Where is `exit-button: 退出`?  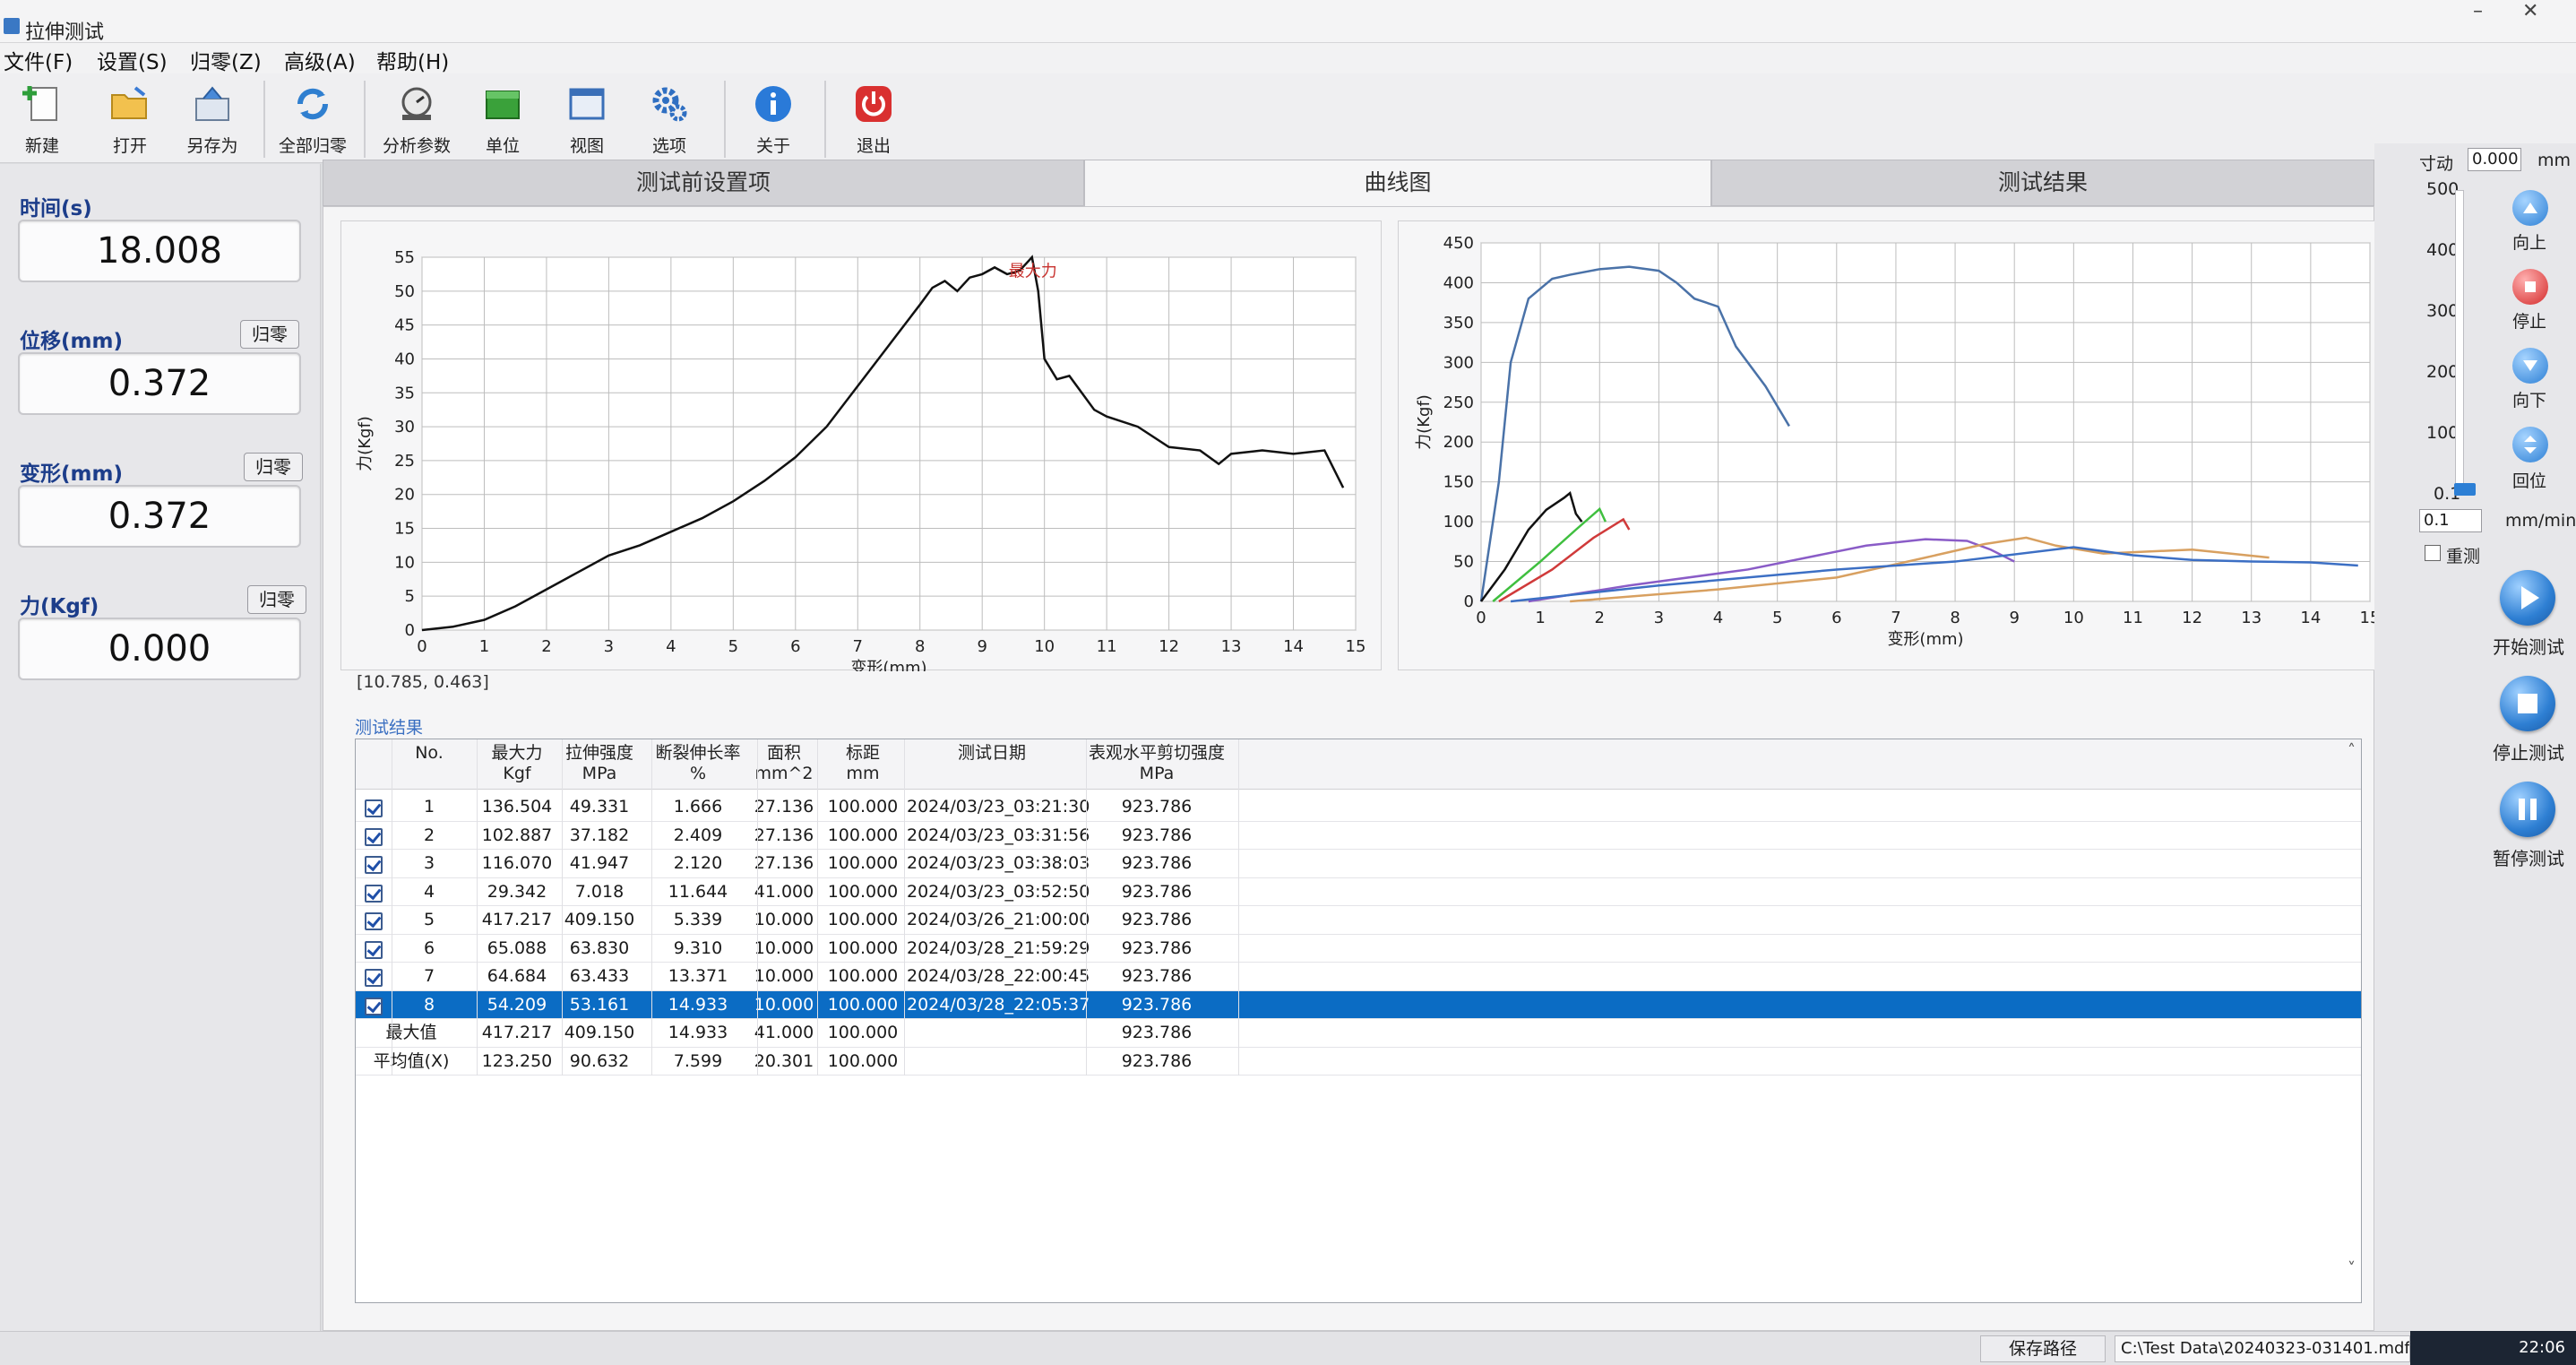
exit-button: 退出 is located at coordinates (873, 121).